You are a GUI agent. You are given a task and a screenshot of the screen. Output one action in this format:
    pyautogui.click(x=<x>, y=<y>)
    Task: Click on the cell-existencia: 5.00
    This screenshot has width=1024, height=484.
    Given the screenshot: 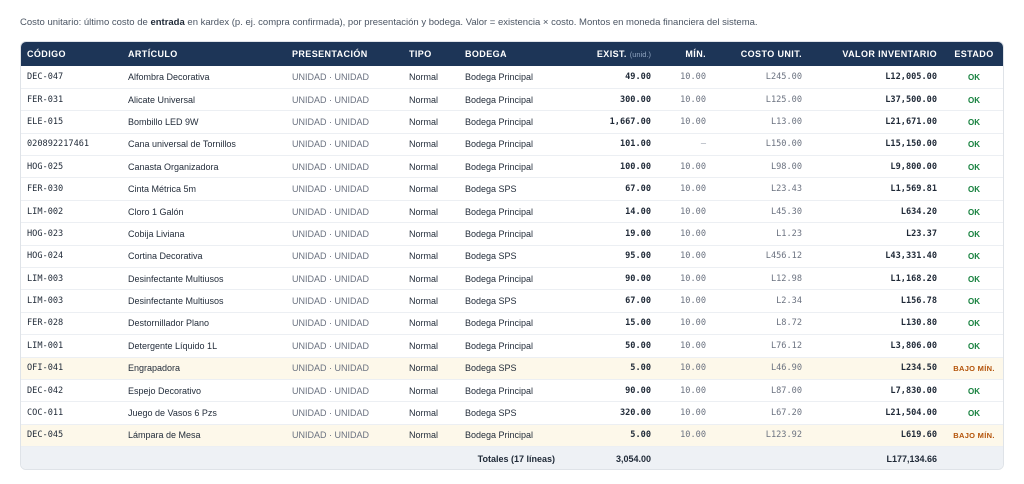 What is the action you would take?
    pyautogui.click(x=640, y=435)
    